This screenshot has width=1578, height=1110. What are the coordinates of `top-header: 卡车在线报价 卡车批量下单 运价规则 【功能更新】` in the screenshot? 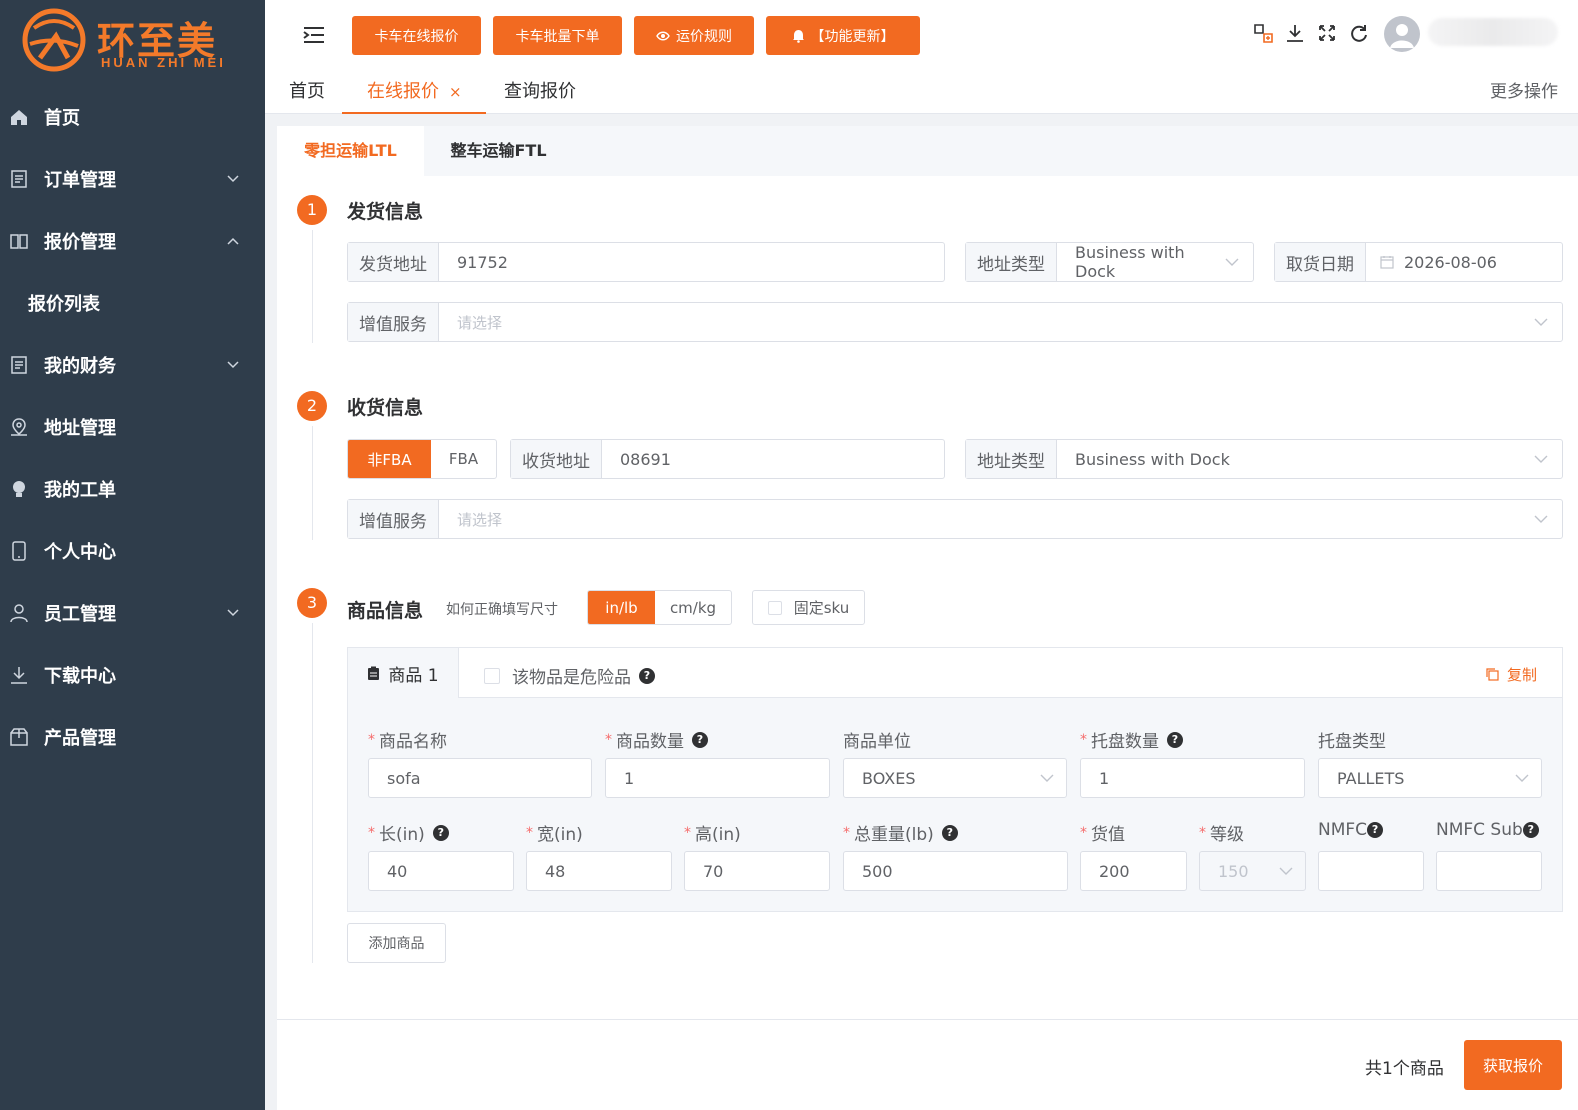 It's located at (921, 35).